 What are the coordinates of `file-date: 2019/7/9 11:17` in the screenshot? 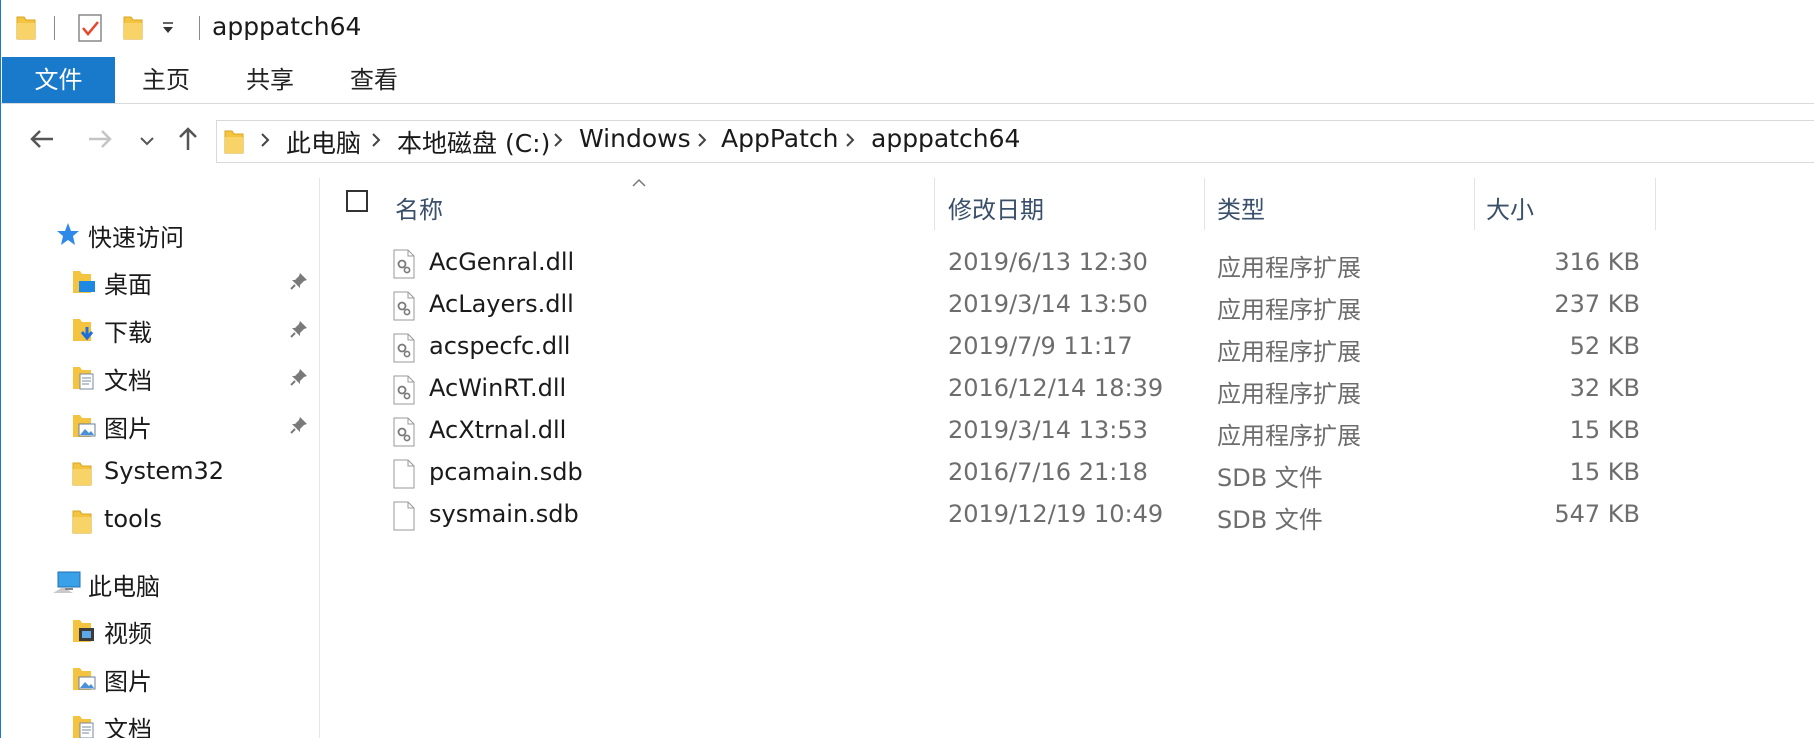 It's located at (1040, 346).